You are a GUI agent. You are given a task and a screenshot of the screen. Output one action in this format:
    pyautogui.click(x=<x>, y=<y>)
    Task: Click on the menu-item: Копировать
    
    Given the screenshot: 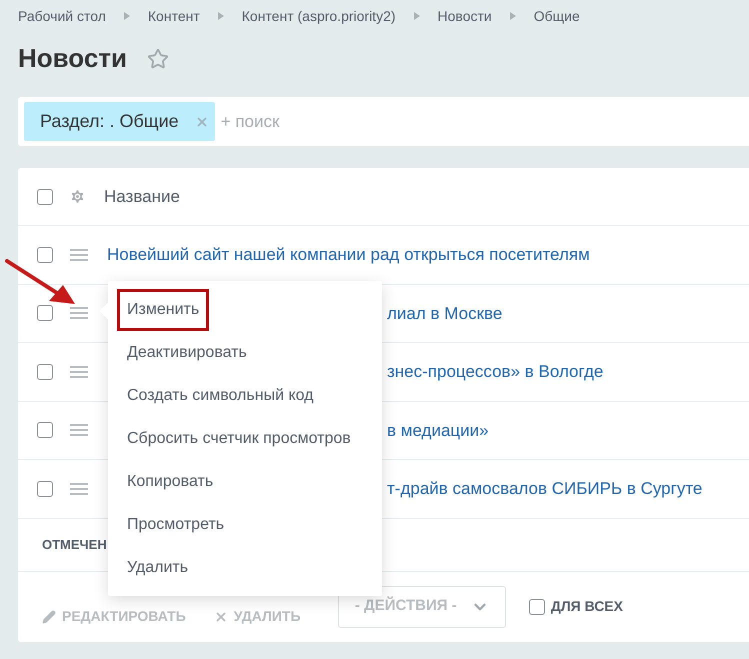 What is the action you would take?
    pyautogui.click(x=170, y=481)
    